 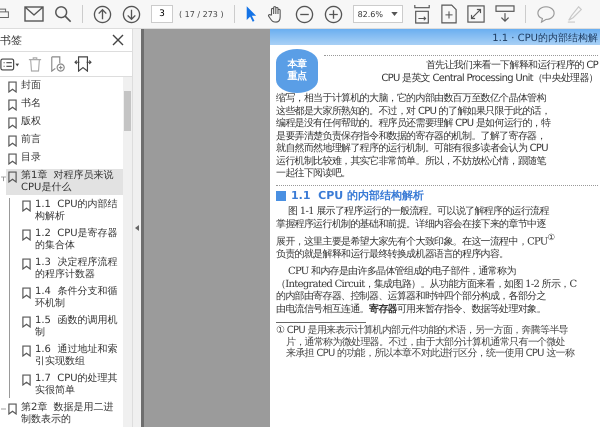 What do you see at coordinates (422, 330) in the screenshot?
I see `footnote-line: ① CPU 是用来表示计算机内部元件功能的术语，另一方面，奔腾等半导` at bounding box center [422, 330].